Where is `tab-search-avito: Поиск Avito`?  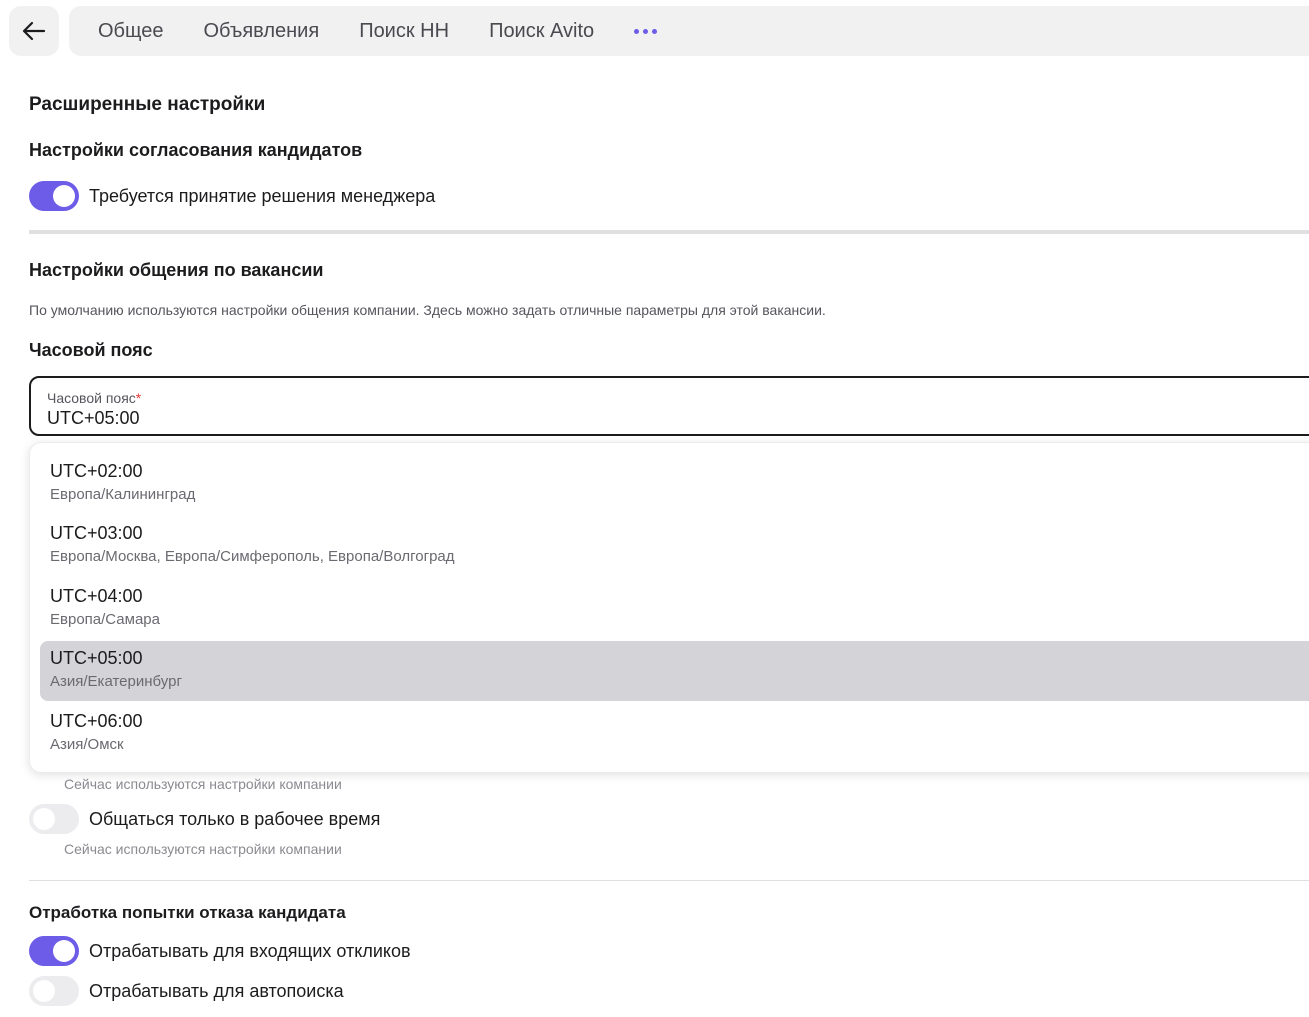
tab-search-avito: Поиск Avito is located at coordinates (541, 31).